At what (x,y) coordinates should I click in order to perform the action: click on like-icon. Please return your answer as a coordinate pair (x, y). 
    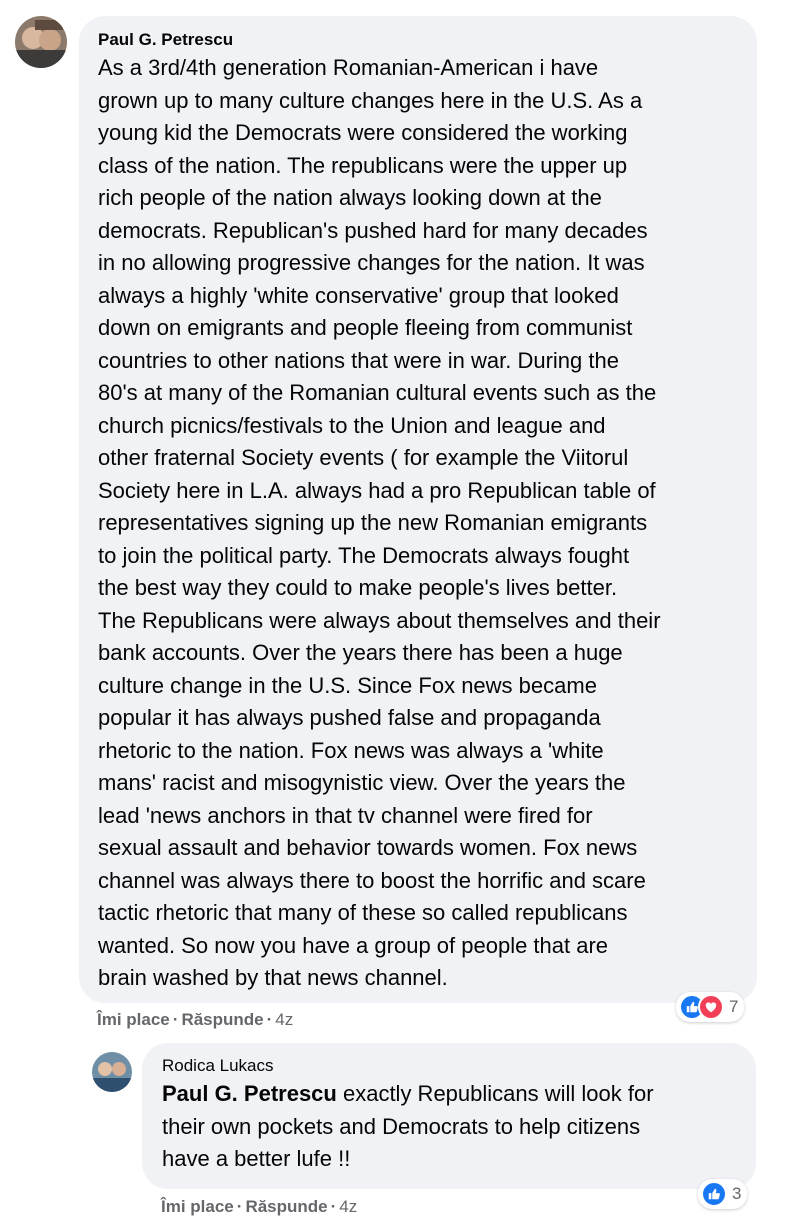
    Looking at the image, I should click on (714, 1194).